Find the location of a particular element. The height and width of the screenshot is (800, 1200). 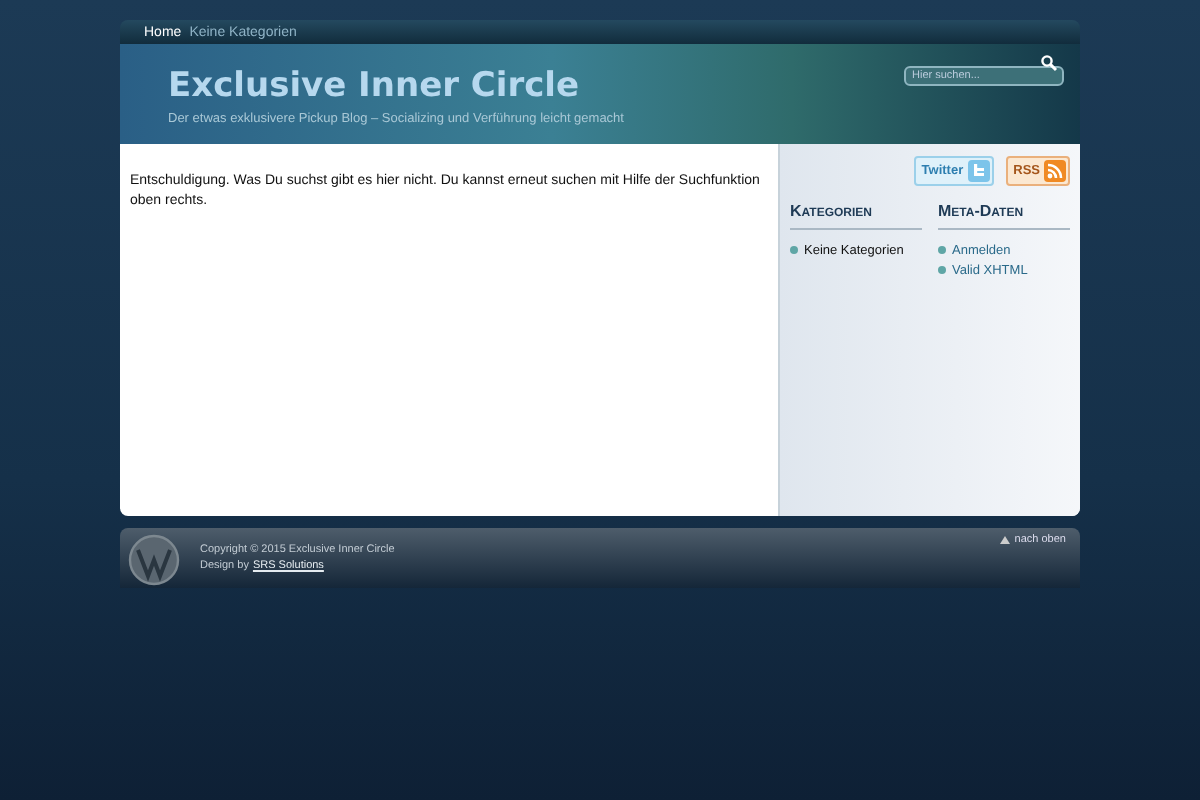

wordpress-logo-icon is located at coordinates (154, 560).